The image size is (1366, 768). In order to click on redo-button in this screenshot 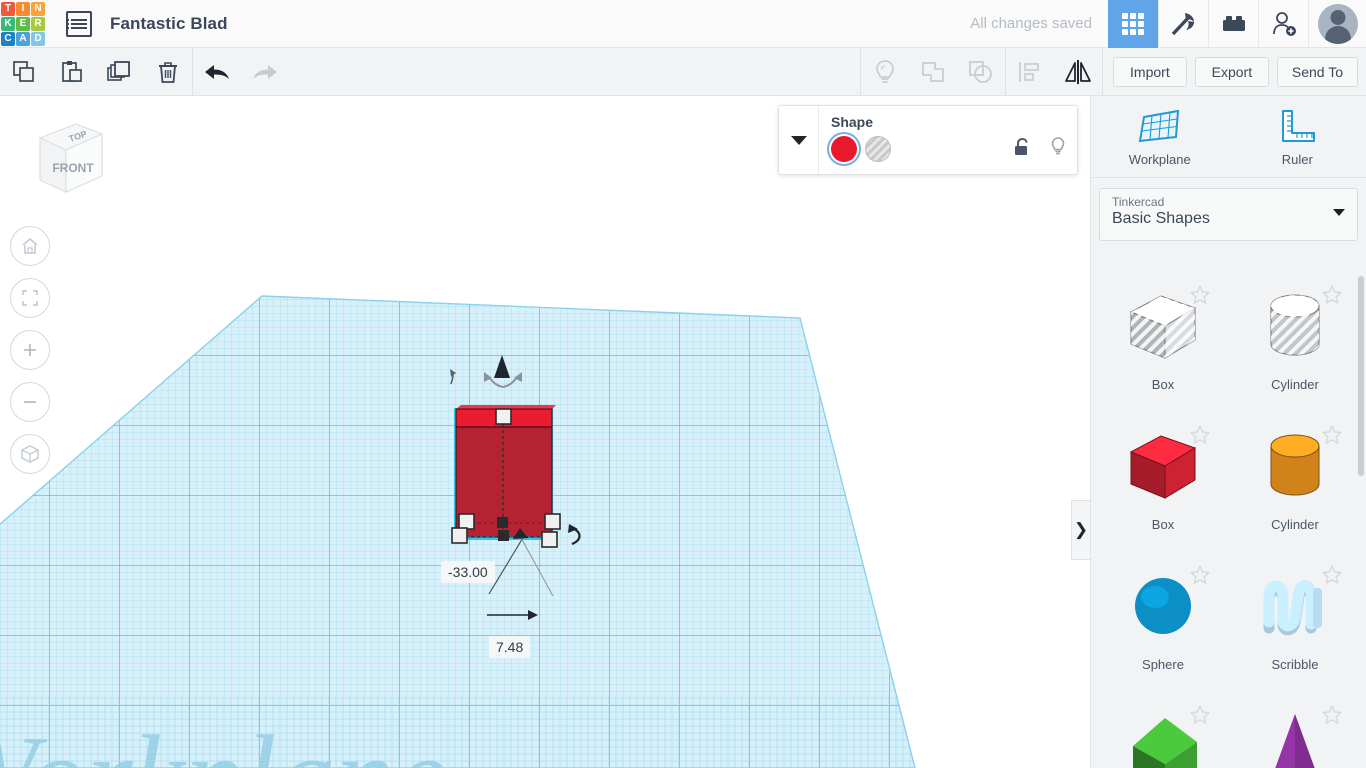, I will do `click(265, 72)`.